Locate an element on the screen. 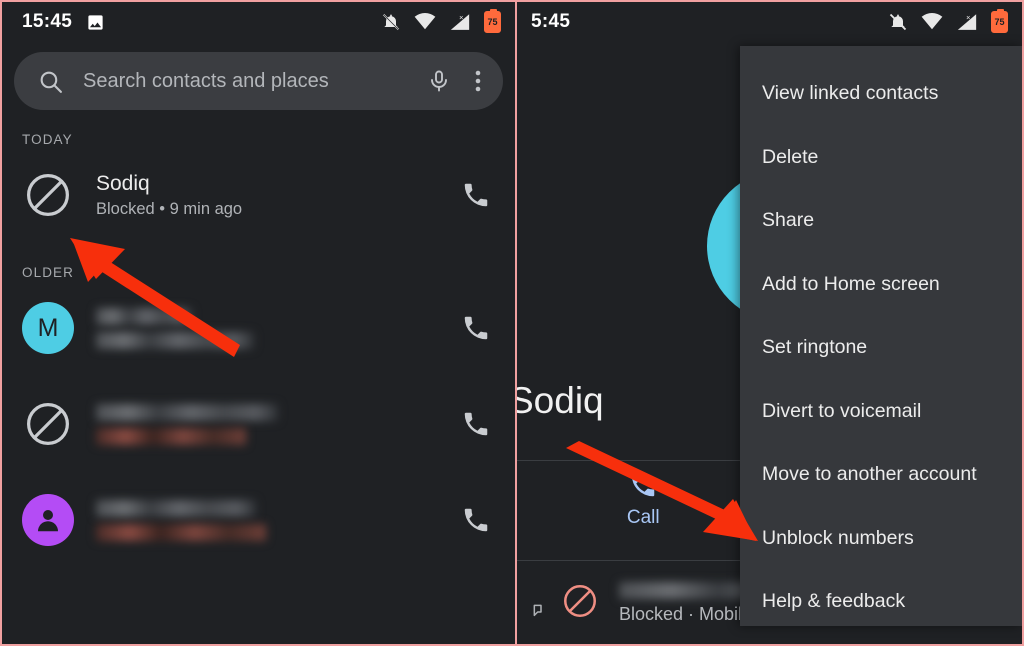 This screenshot has height=646, width=1024. call-status: Blocked • 9 min ago is located at coordinates (169, 209).